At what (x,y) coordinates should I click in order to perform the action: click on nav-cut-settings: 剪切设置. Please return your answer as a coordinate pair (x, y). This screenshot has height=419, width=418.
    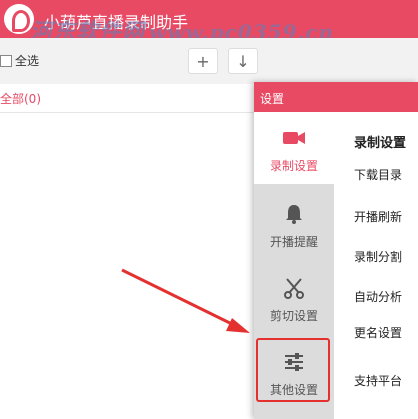
    Looking at the image, I should click on (294, 298).